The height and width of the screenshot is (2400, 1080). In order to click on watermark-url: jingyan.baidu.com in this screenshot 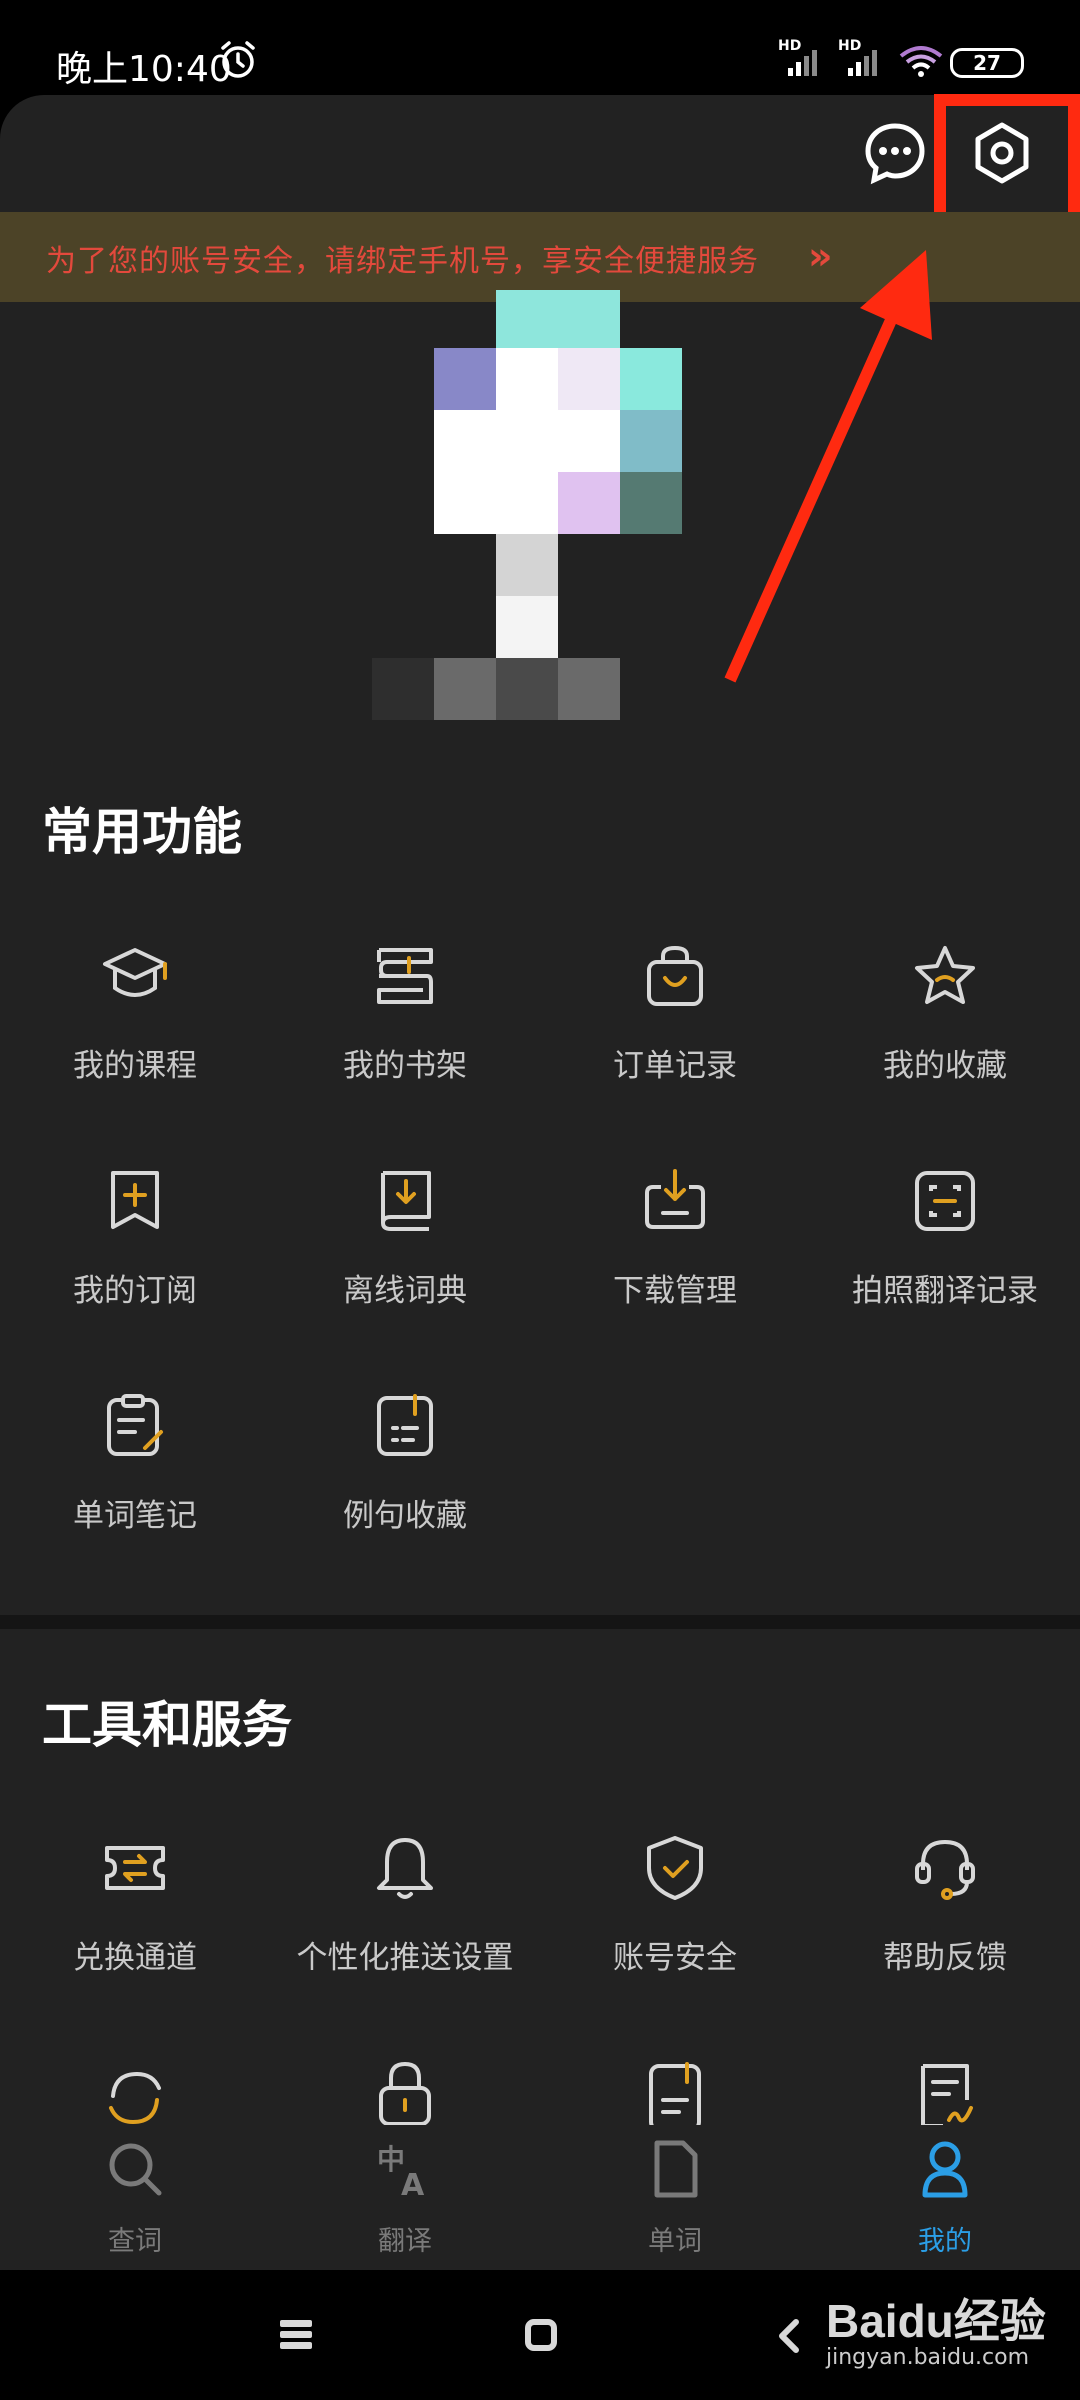, I will do `click(928, 2357)`.